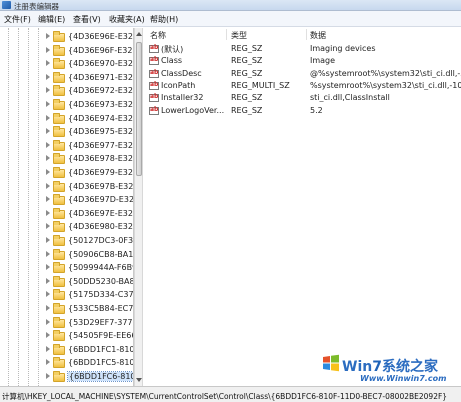 This screenshot has height=402, width=461. I want to click on scroll-thumb, so click(139, 109).